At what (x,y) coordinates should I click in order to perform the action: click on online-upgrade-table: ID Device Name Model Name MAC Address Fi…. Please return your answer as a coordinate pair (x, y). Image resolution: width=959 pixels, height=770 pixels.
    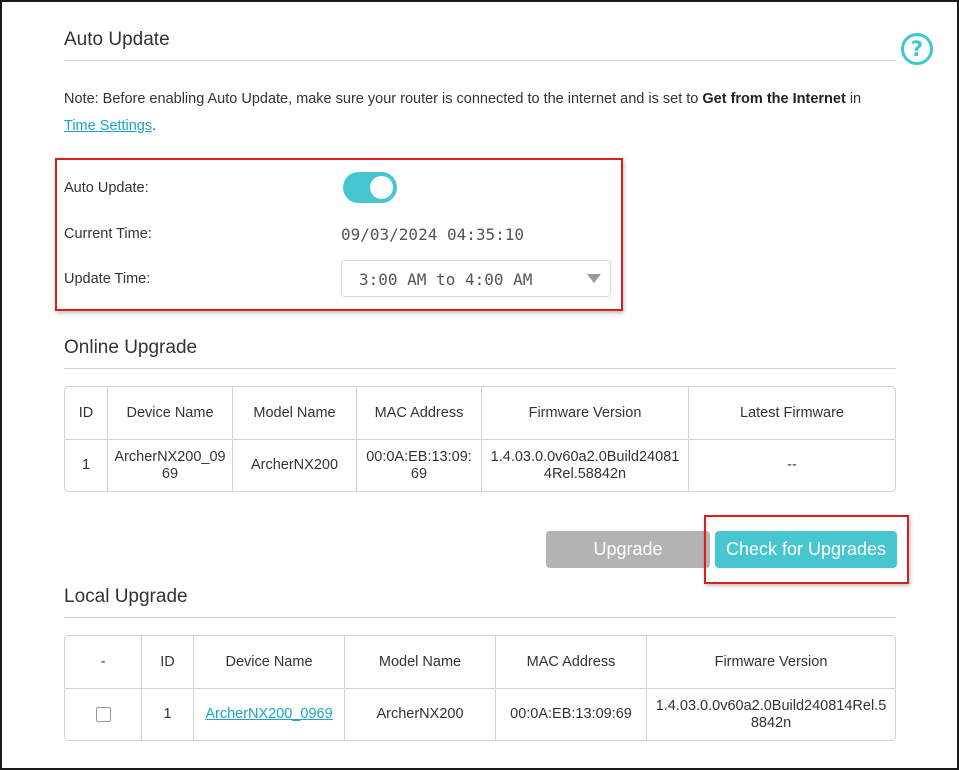
    Looking at the image, I should click on (480, 439).